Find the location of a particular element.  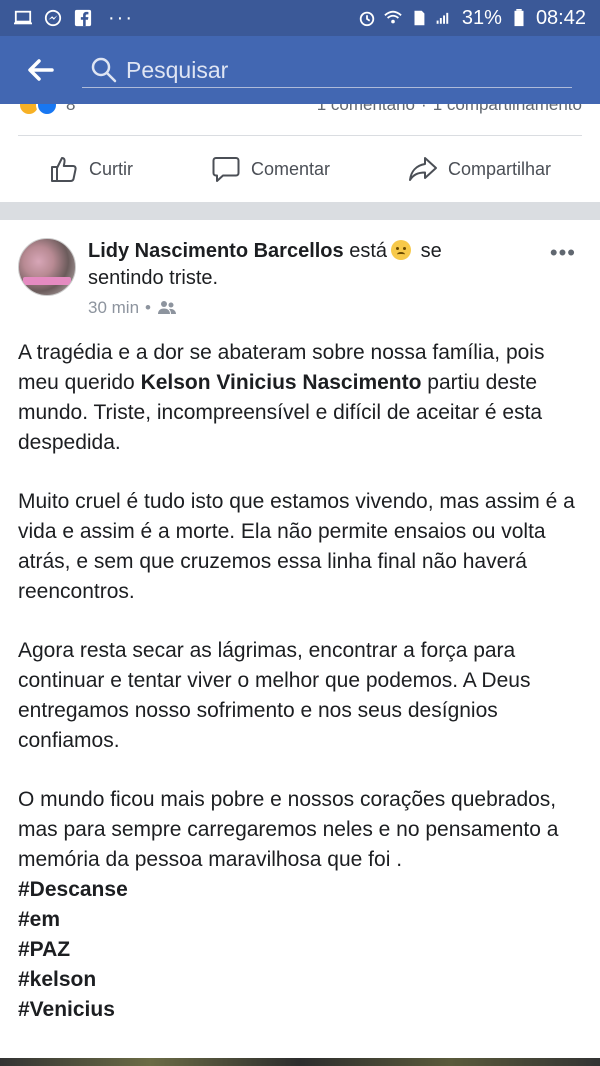

search-placeholder: Pesquisar is located at coordinates (177, 69).